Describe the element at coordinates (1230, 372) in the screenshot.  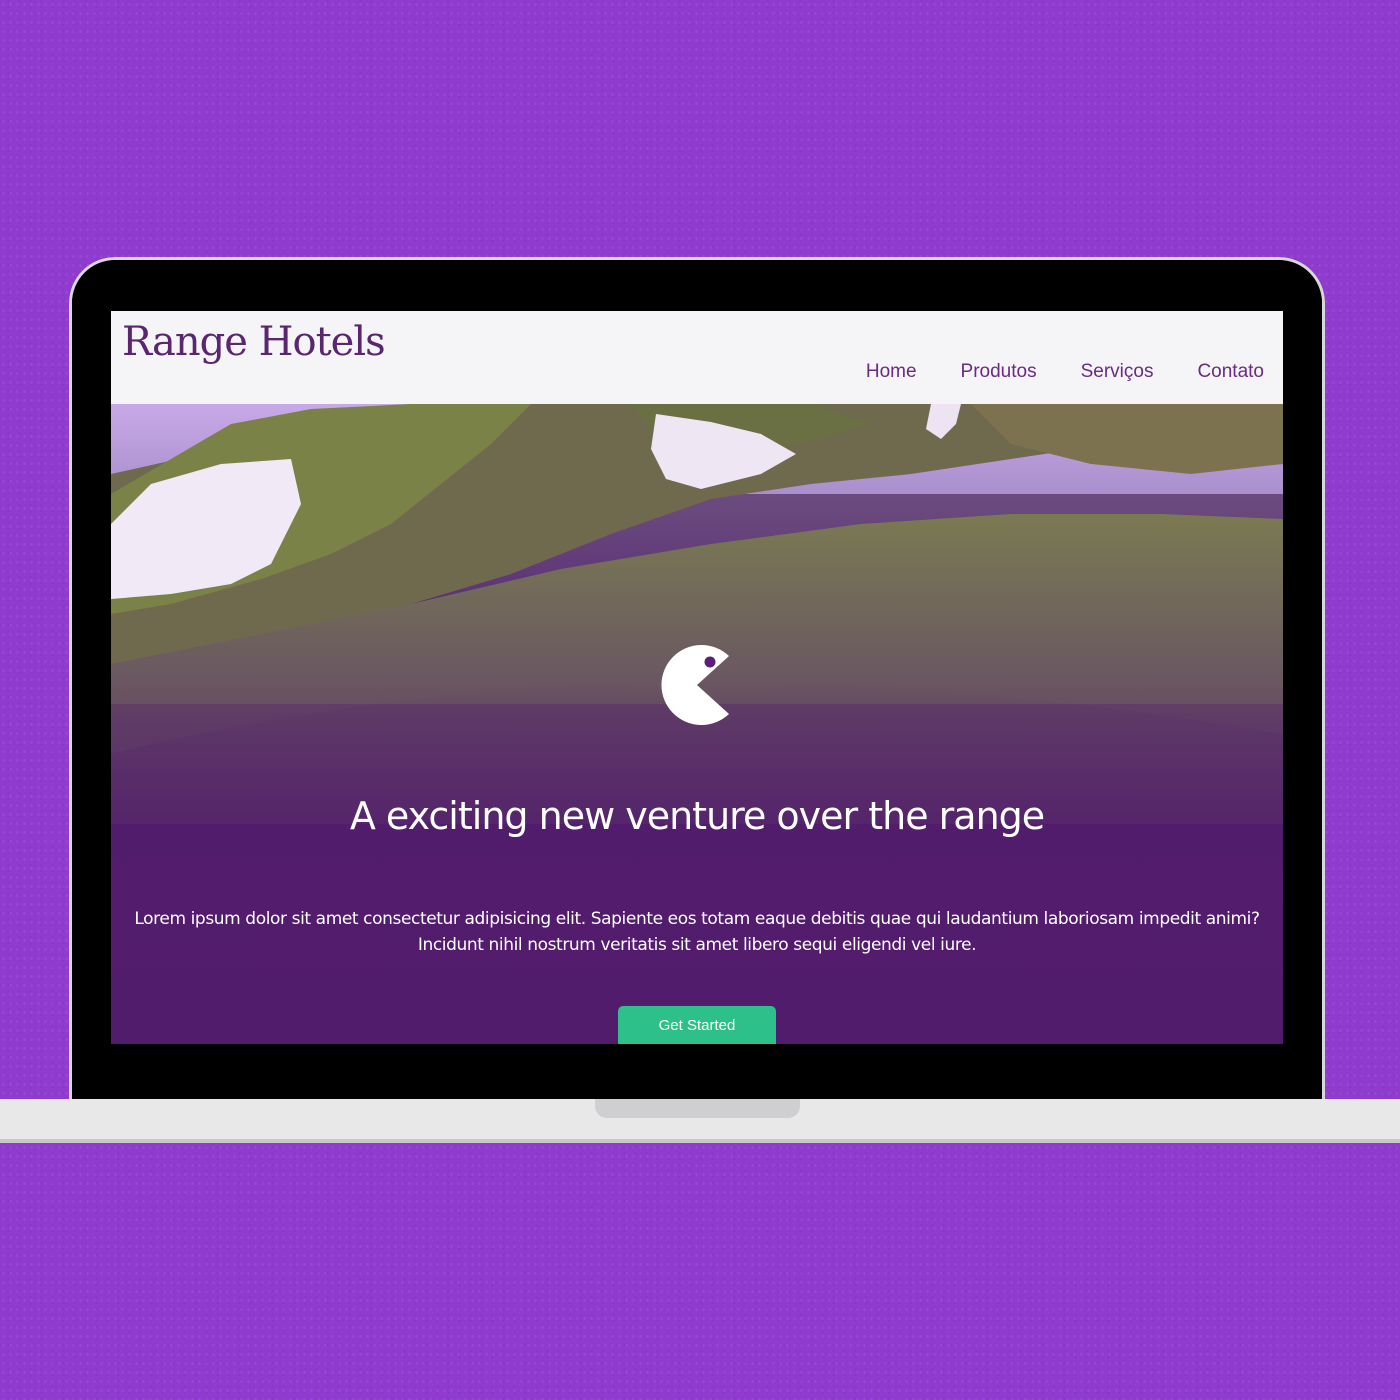
I see `nav-contato: Contato` at that location.